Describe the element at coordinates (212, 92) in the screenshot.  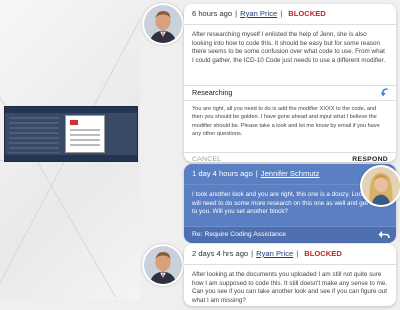
I see `status-label: Researching` at that location.